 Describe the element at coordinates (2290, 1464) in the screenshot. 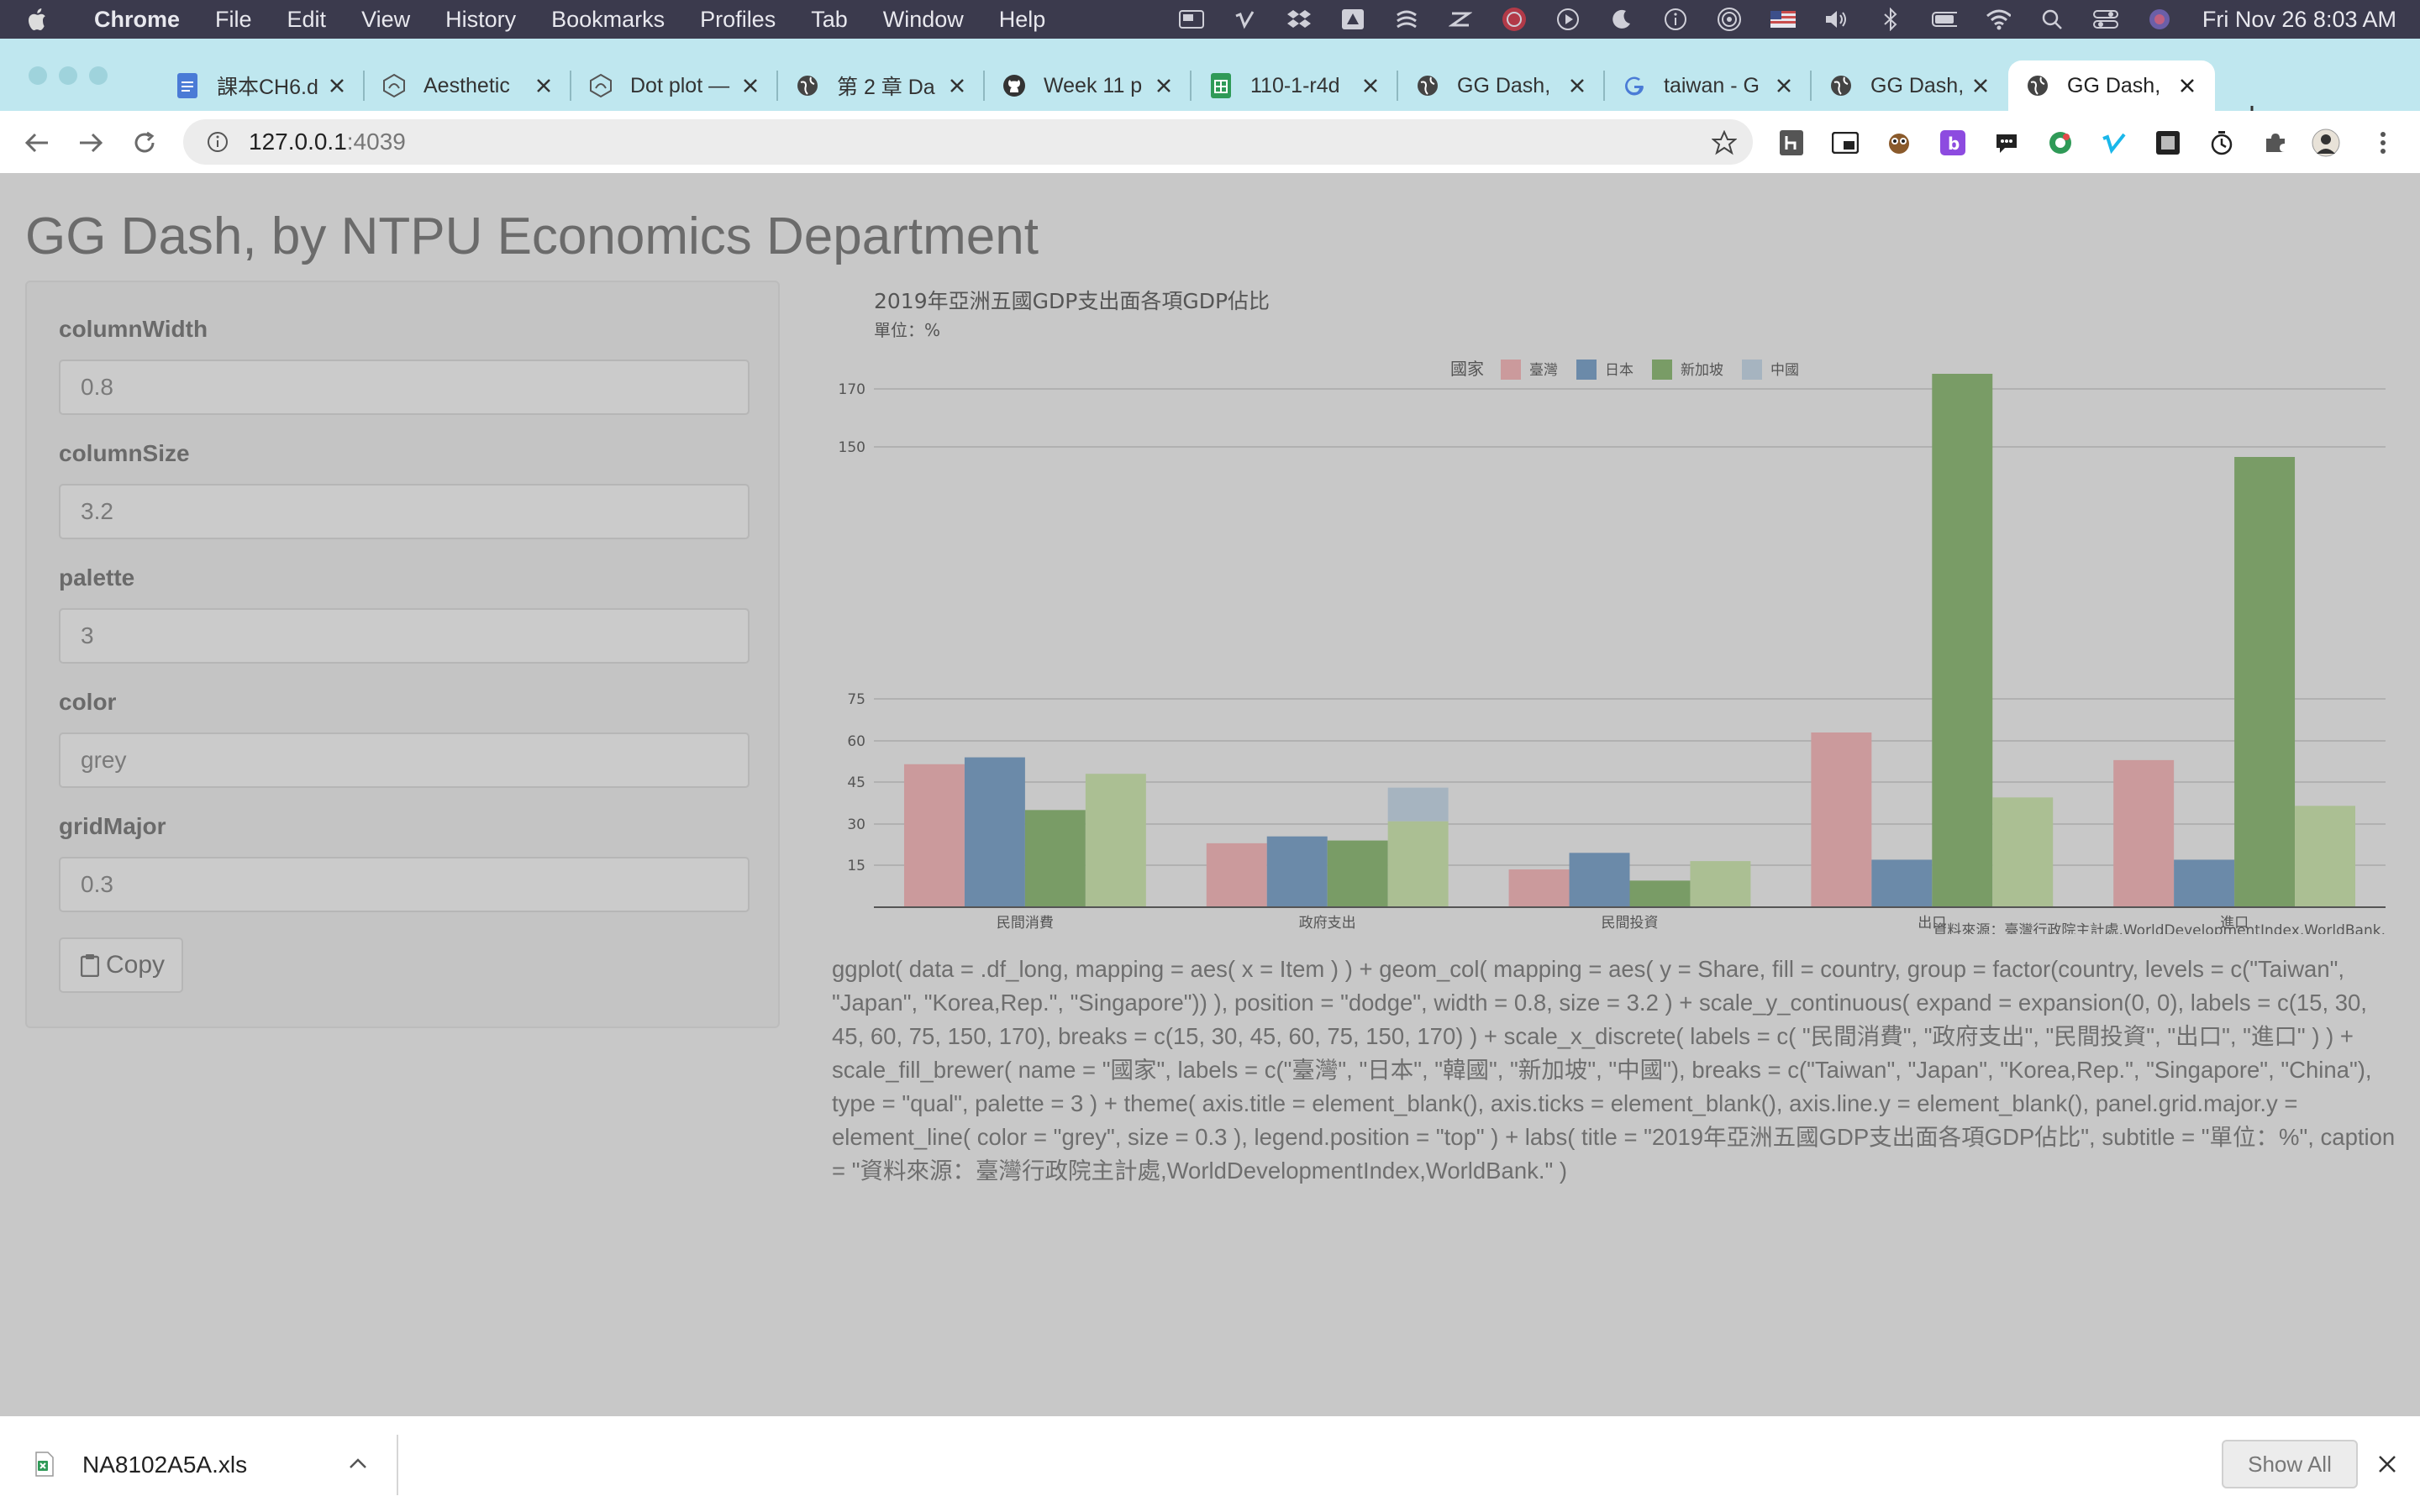

I see `show-all-button: Show All` at that location.